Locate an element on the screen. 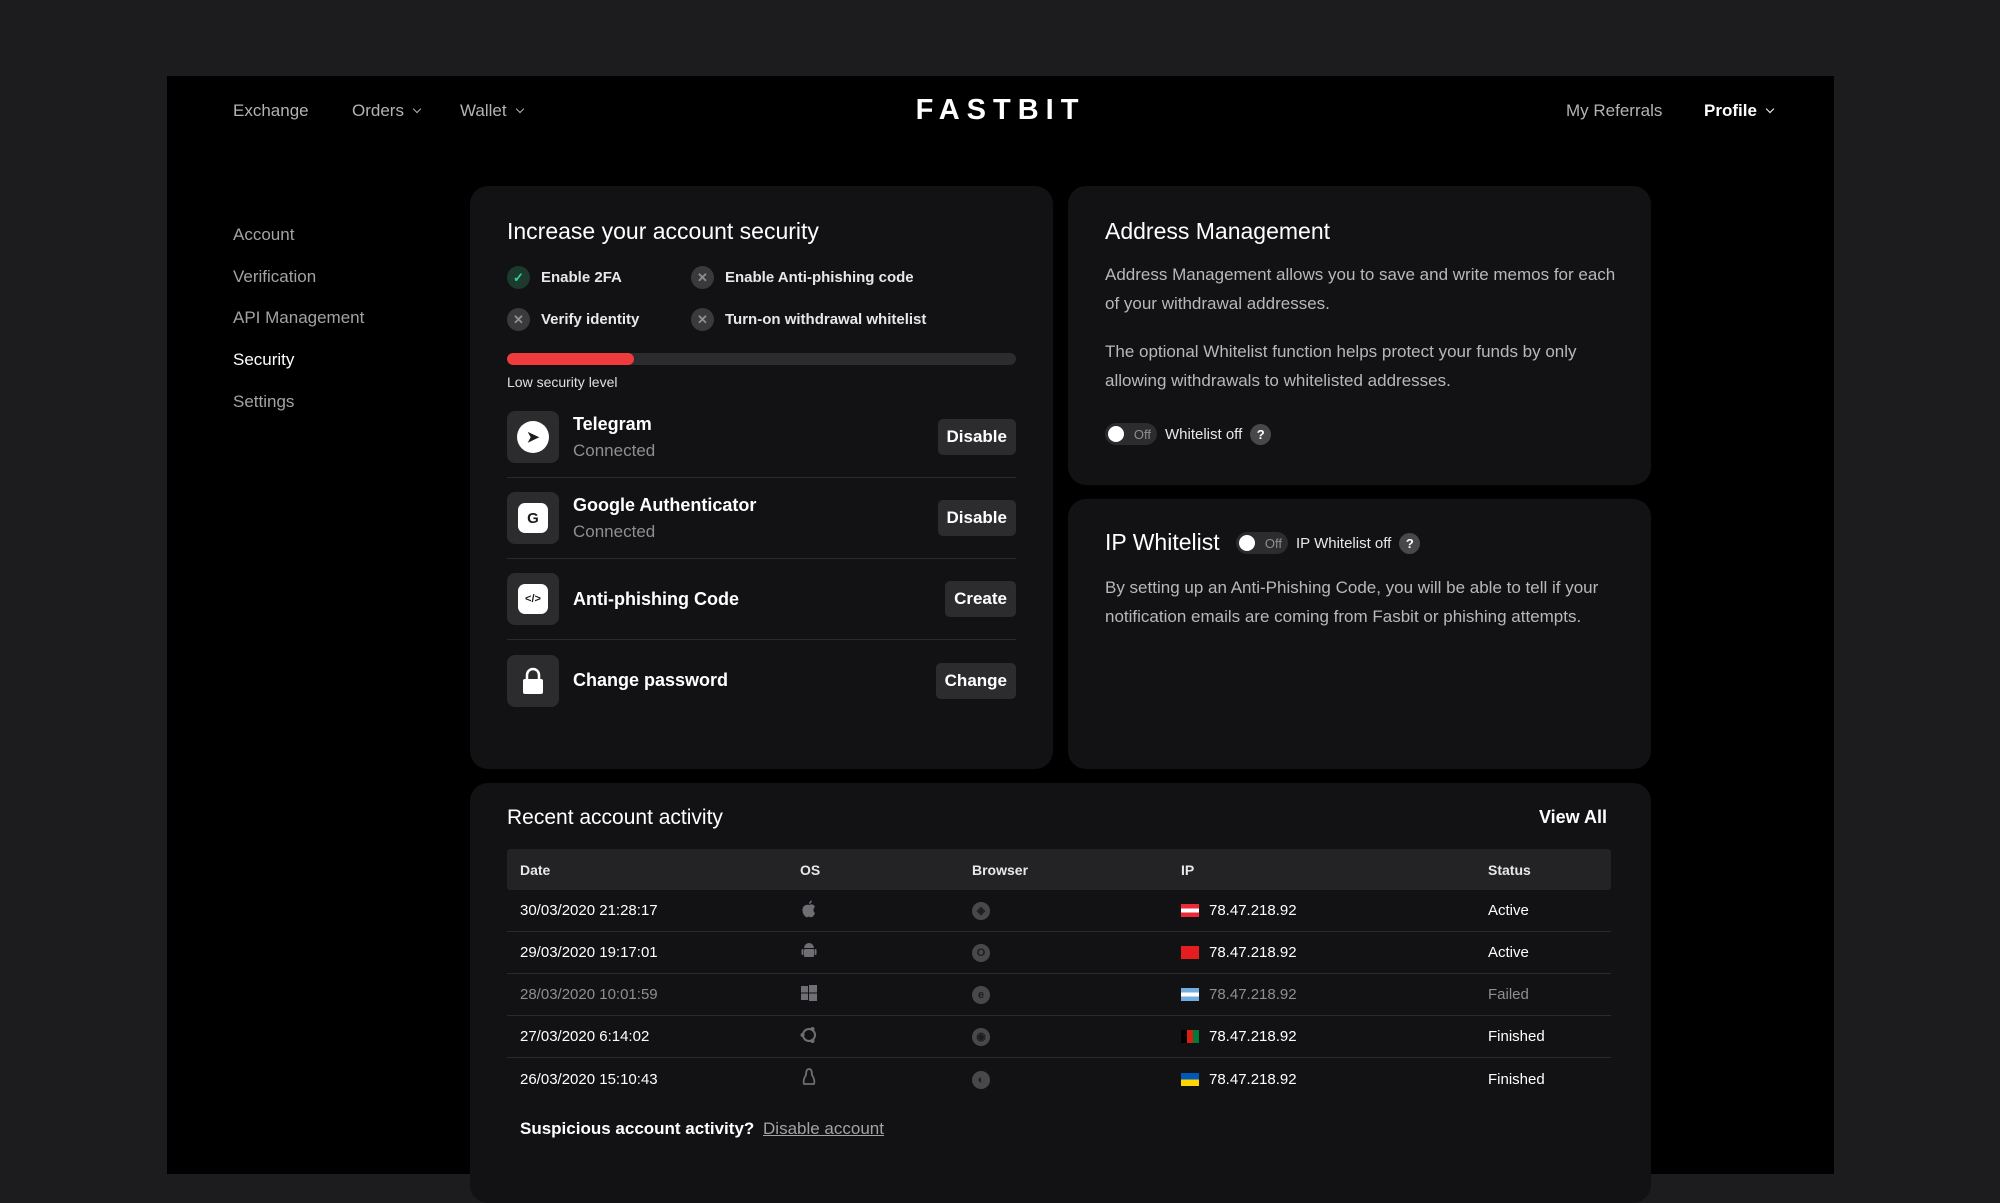 This screenshot has height=1203, width=2000. safari-icon: ◈ is located at coordinates (981, 910).